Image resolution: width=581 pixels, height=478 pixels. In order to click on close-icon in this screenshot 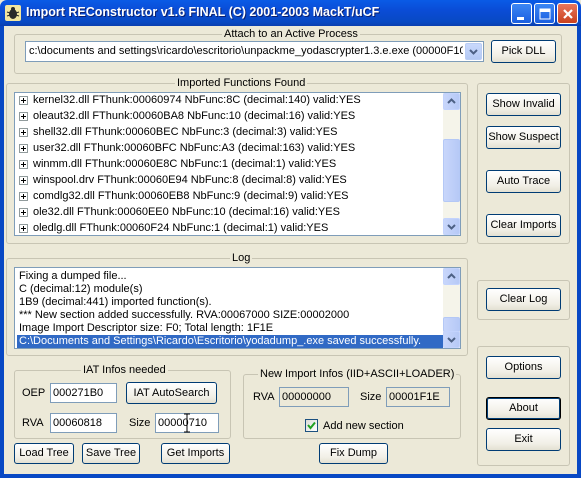, I will do `click(568, 14)`.